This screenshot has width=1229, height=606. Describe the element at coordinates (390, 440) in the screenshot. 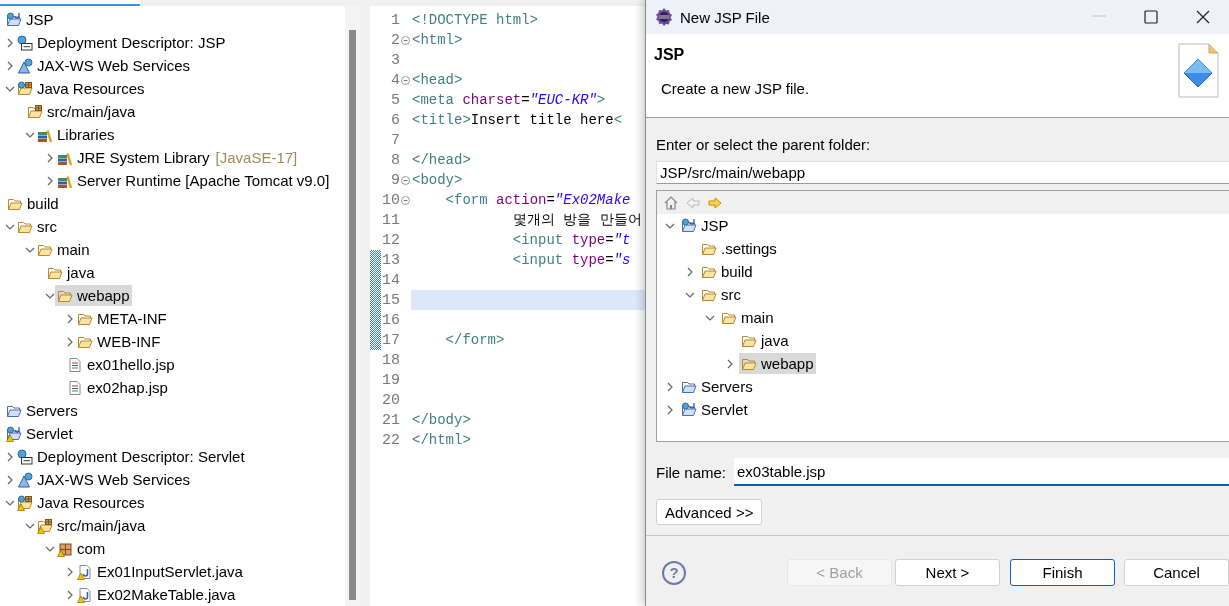

I see `line-number: 22` at that location.